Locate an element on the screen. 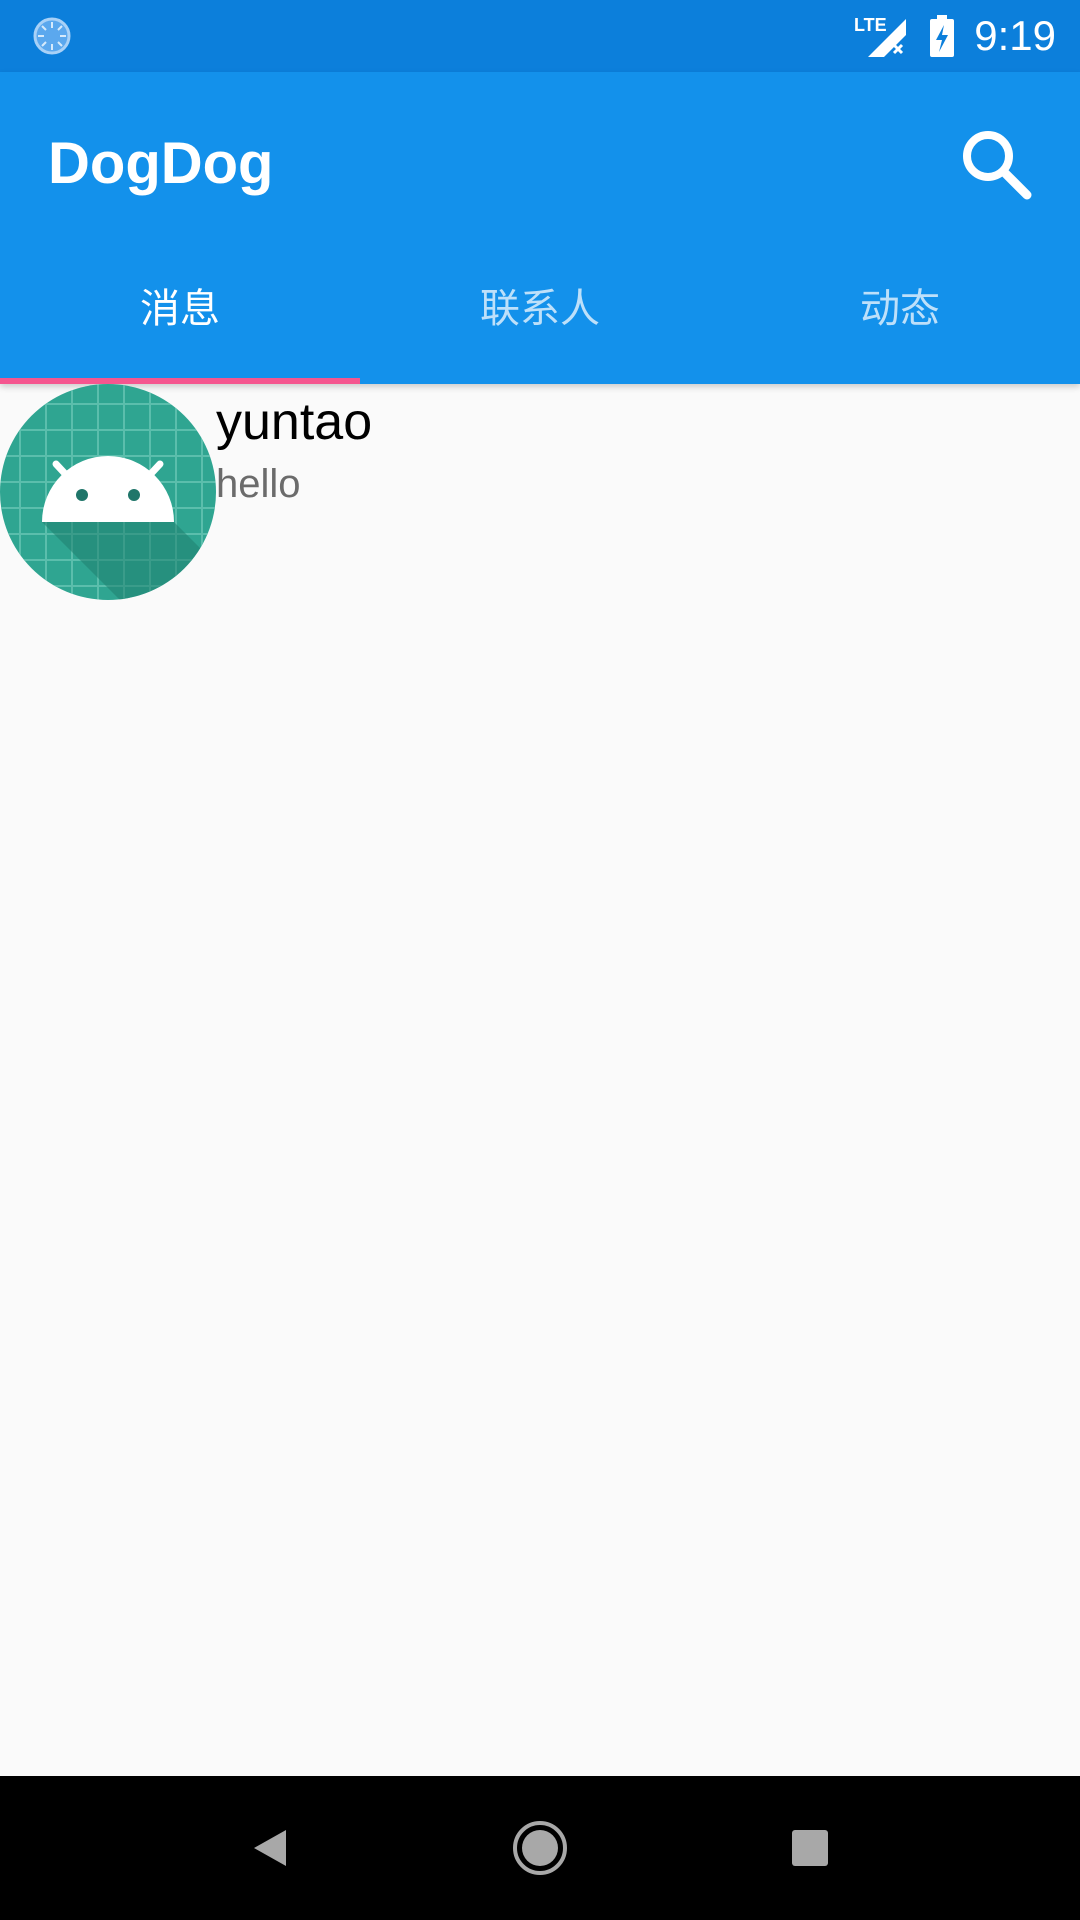 This screenshot has height=1920, width=1080. home-button is located at coordinates (540, 1848).